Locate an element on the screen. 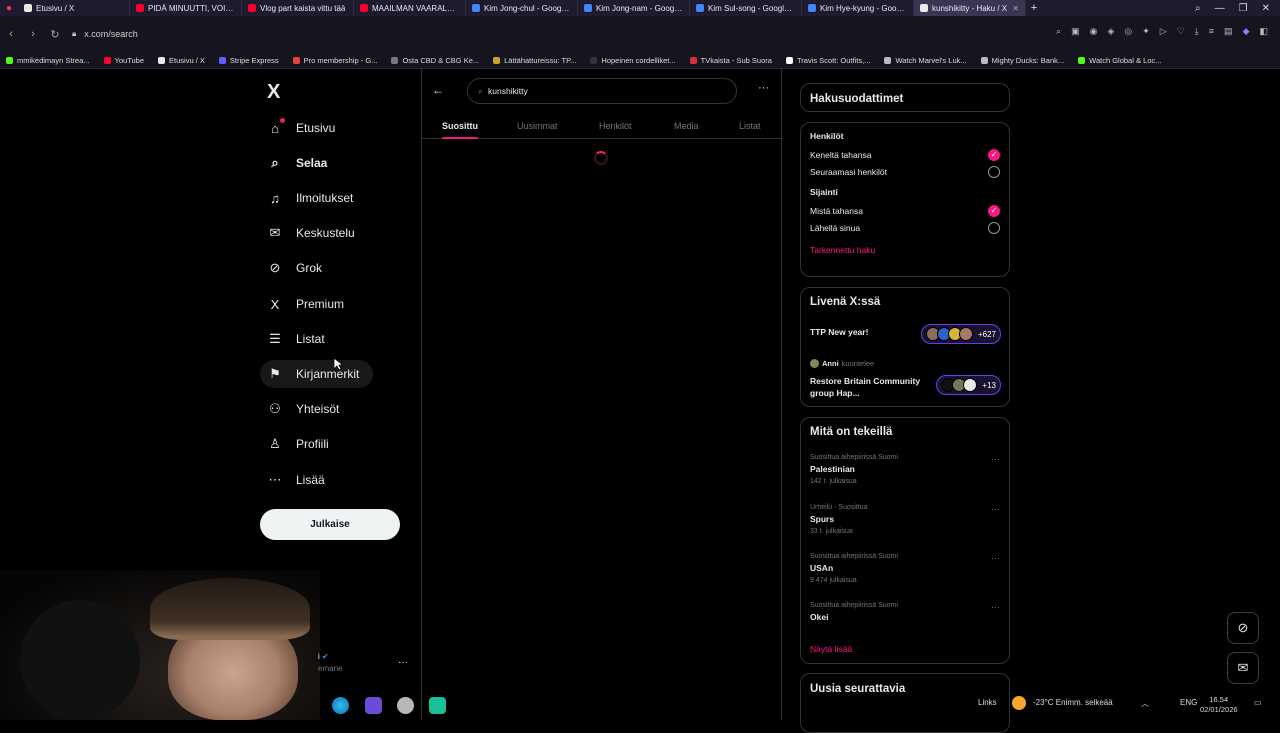 The image size is (1280, 733). account-more-icon: ··· is located at coordinates (403, 662).